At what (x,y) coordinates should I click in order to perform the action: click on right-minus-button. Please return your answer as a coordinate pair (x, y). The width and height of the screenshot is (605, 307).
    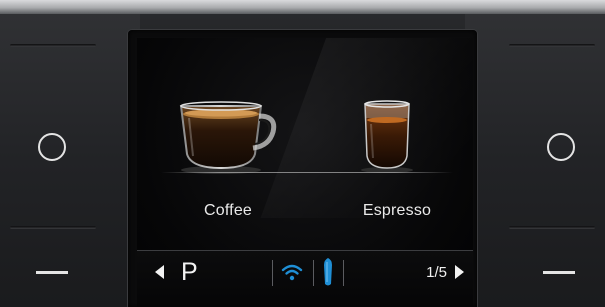
    Looking at the image, I should click on (559, 272).